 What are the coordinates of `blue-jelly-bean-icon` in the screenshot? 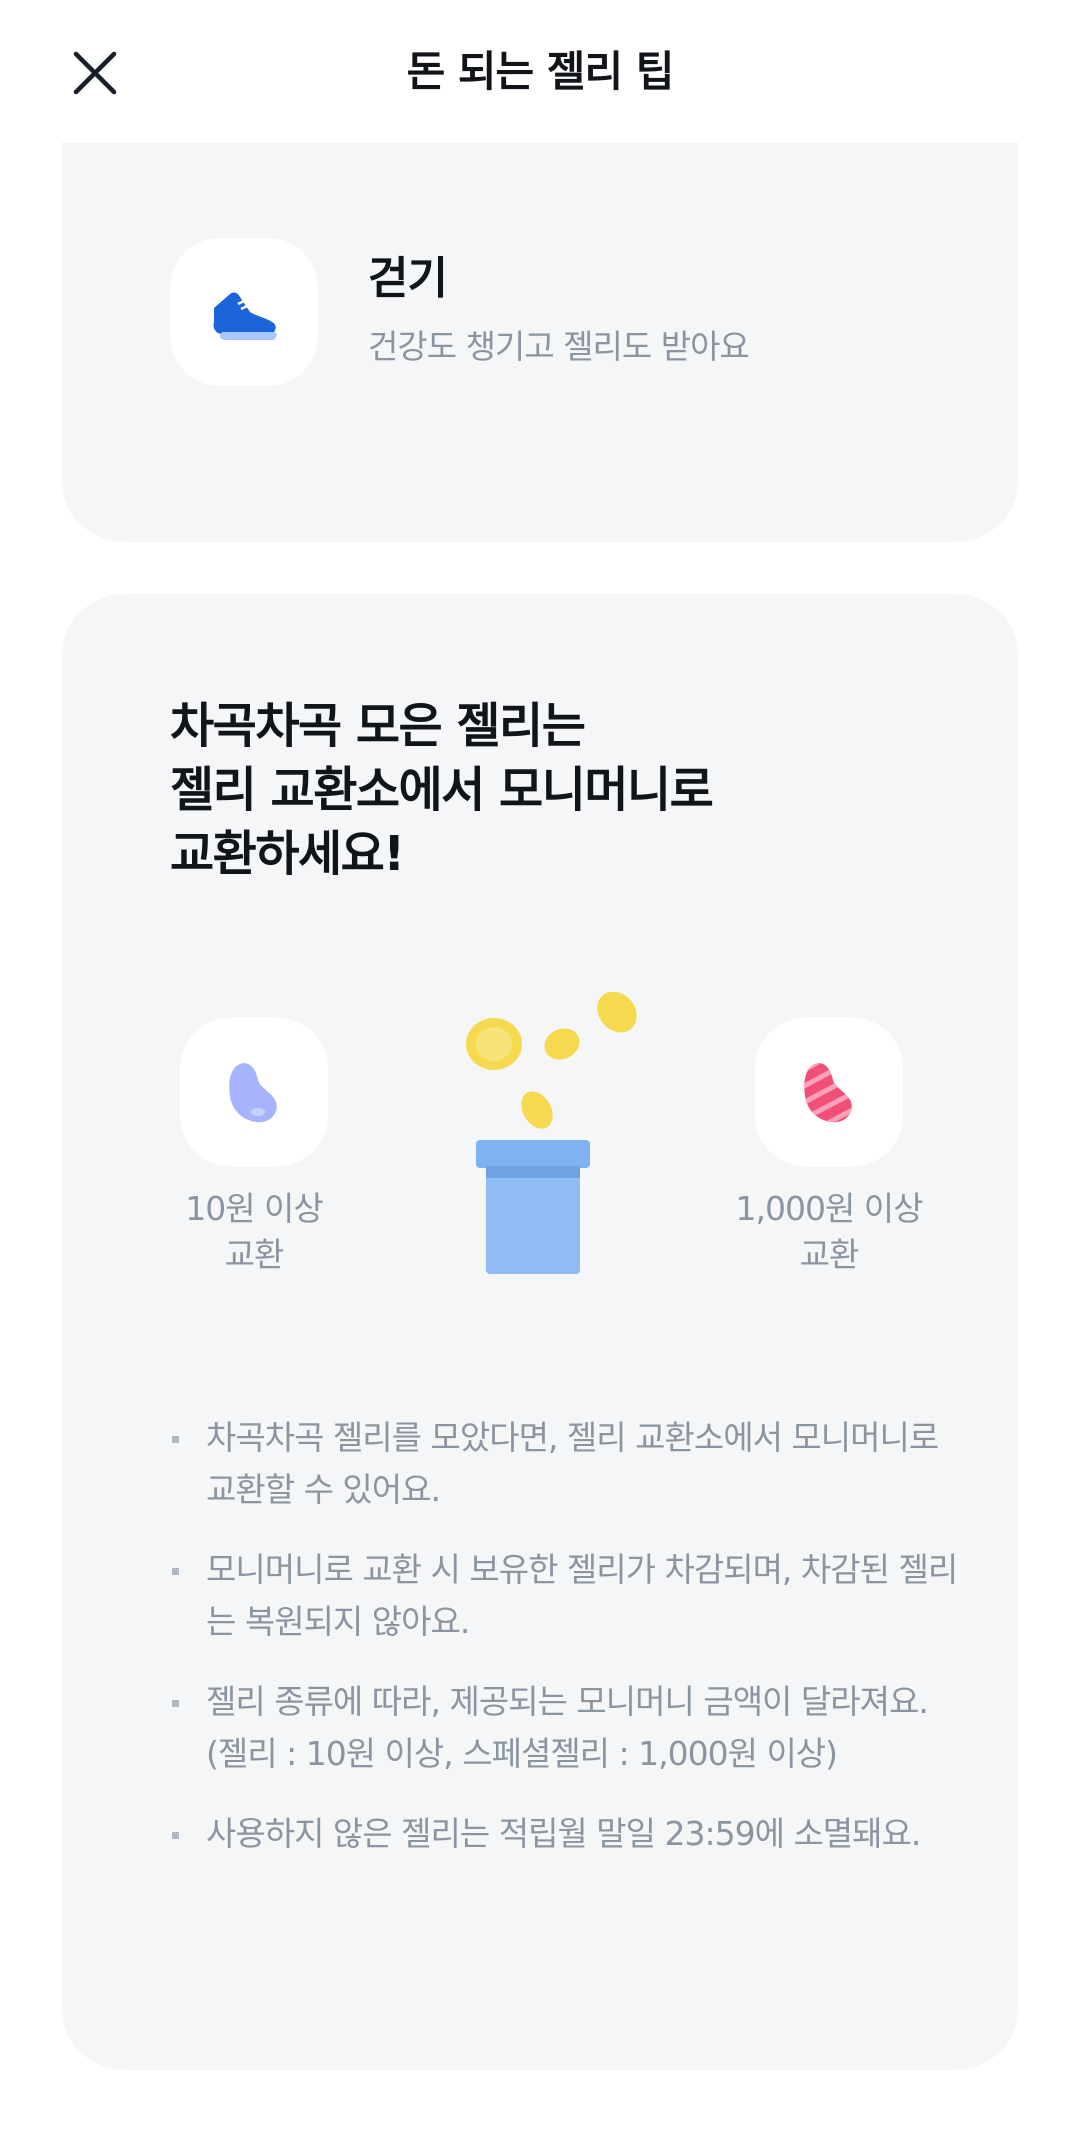 It's located at (253, 1093).